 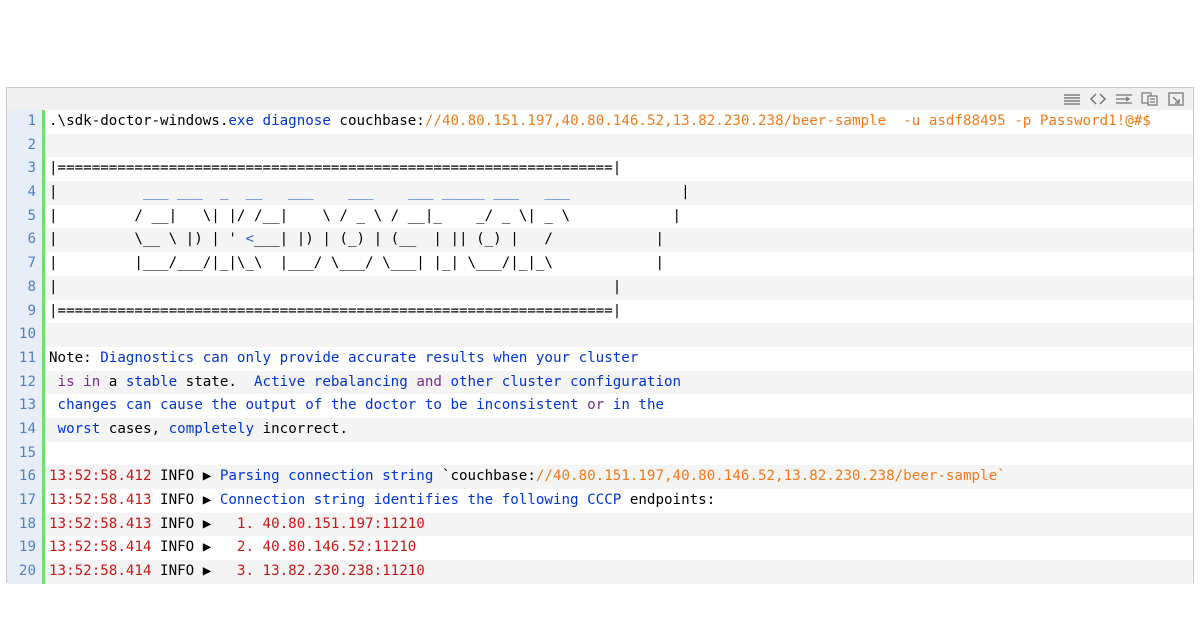 I want to click on line-number: 12, so click(x=26, y=382).